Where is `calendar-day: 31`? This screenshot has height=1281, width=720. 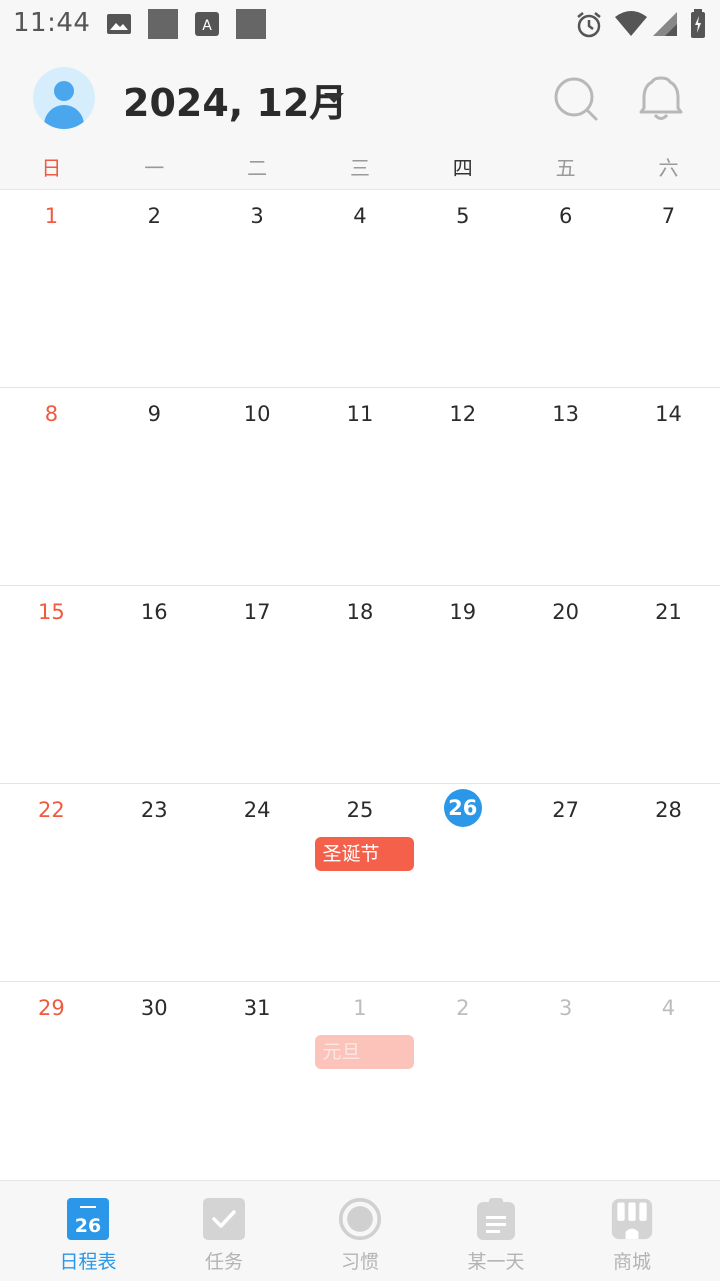 calendar-day: 31 is located at coordinates (257, 1080).